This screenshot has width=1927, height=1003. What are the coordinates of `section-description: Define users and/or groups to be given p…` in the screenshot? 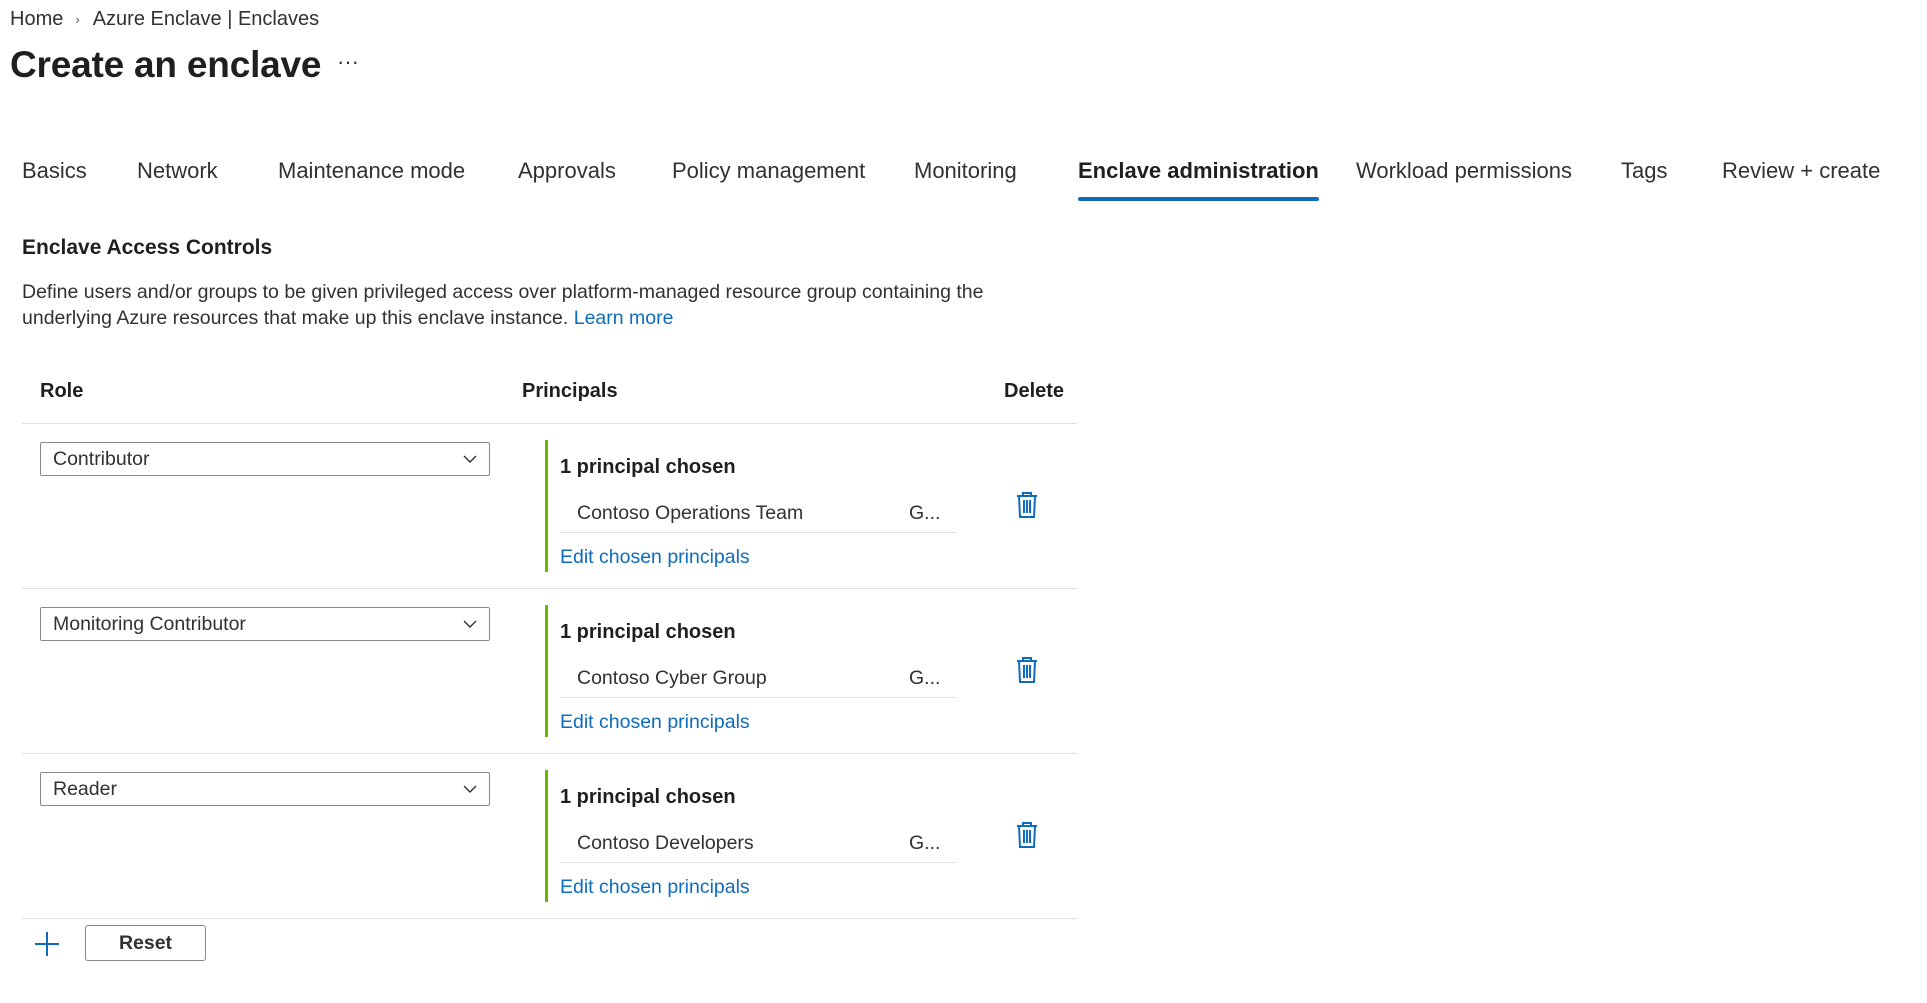 It's located at (522, 305).